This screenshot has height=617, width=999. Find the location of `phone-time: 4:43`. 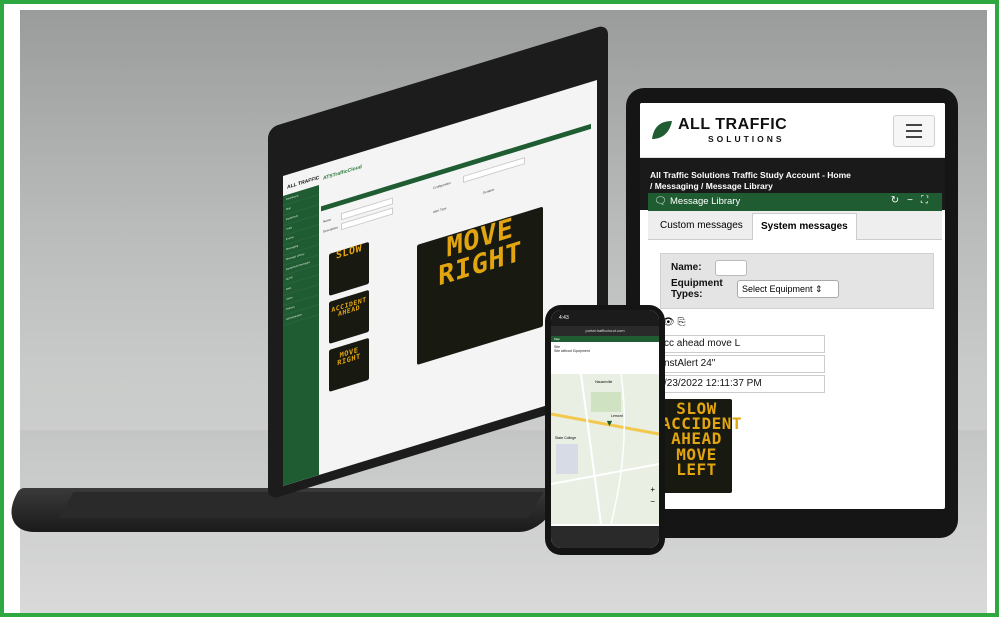

phone-time: 4:43 is located at coordinates (564, 318).